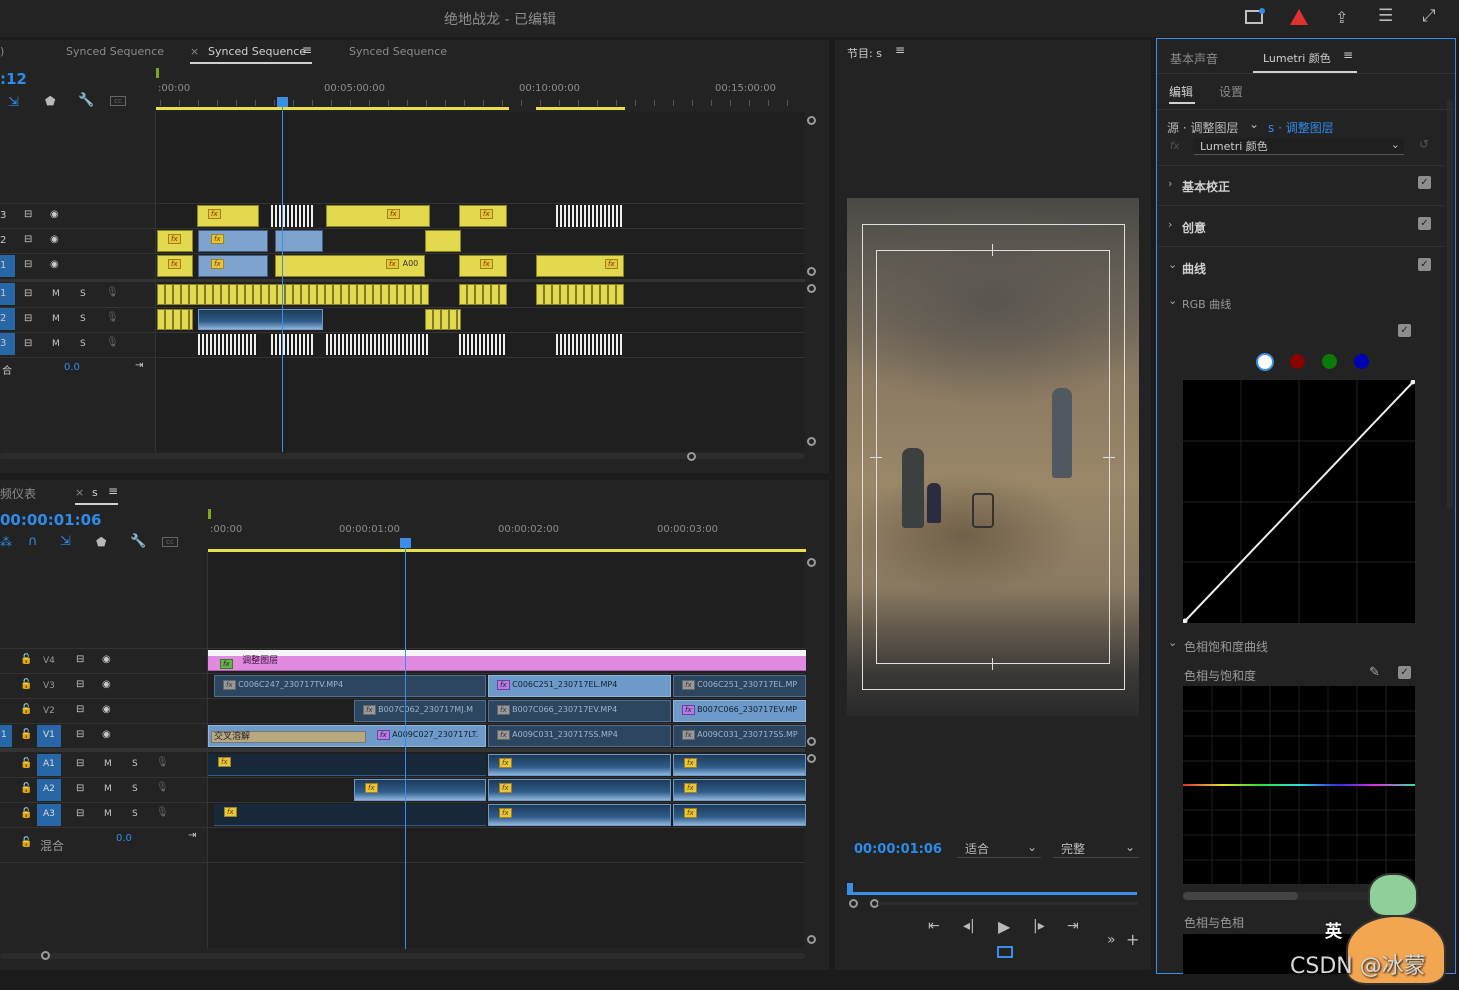  What do you see at coordinates (1096, 849) in the screenshot?
I see `quality-dropdown: 完整 ⌄` at bounding box center [1096, 849].